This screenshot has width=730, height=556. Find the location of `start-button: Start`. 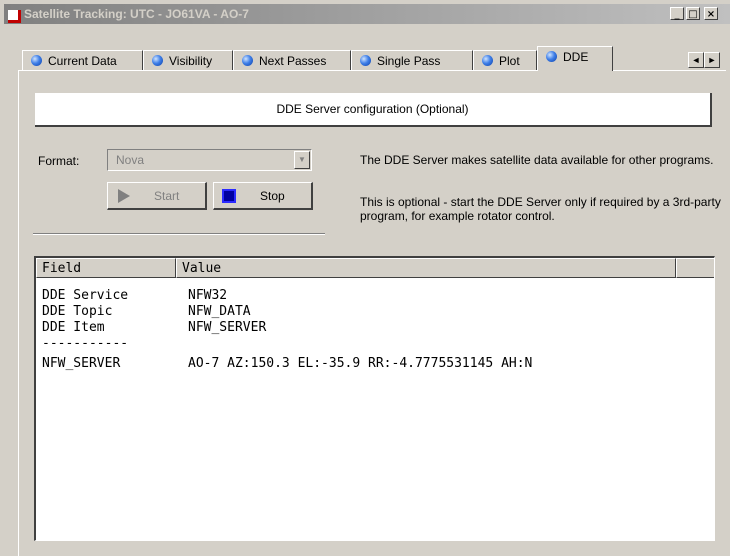

start-button: Start is located at coordinates (157, 196).